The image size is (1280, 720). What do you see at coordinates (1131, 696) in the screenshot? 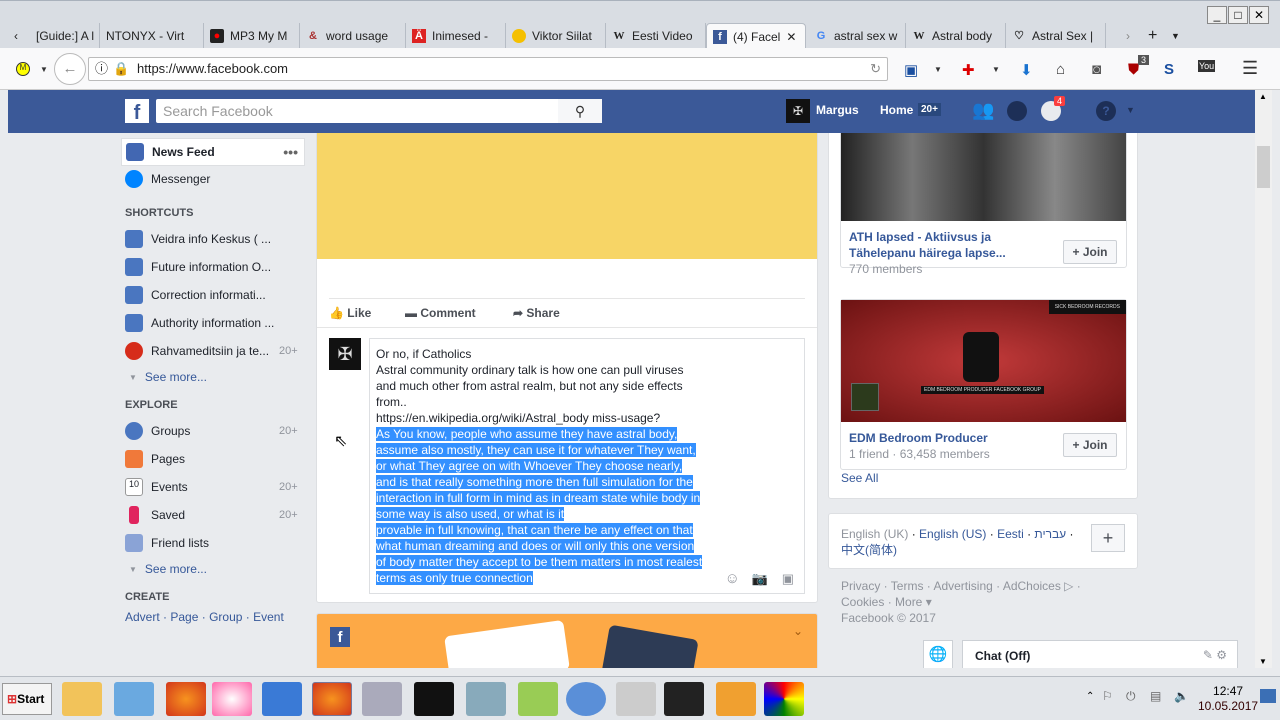
I see `power-icon: ⏻` at bounding box center [1131, 696].